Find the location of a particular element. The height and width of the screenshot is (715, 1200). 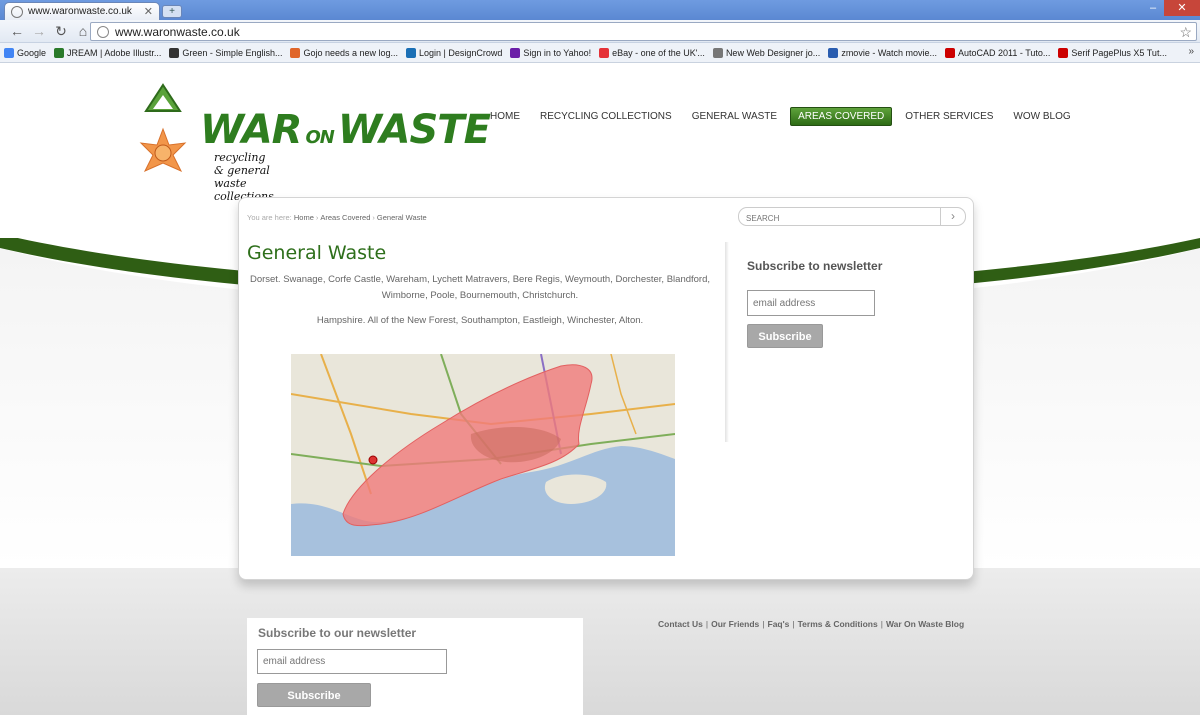

nav-item-general-waste: GENERAL WASTE is located at coordinates (734, 116).